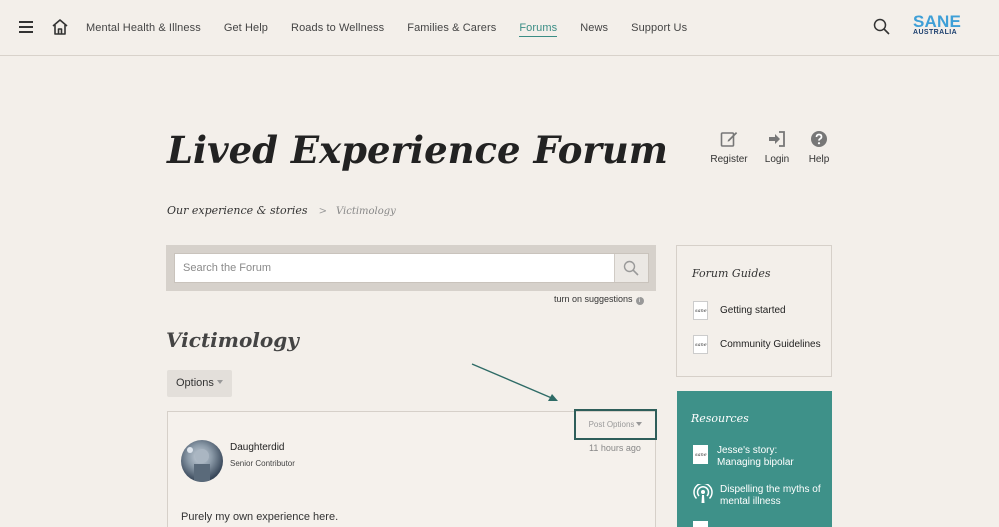  Describe the element at coordinates (731, 273) in the screenshot. I see `forum-guides-heading: Forum Guides` at that location.